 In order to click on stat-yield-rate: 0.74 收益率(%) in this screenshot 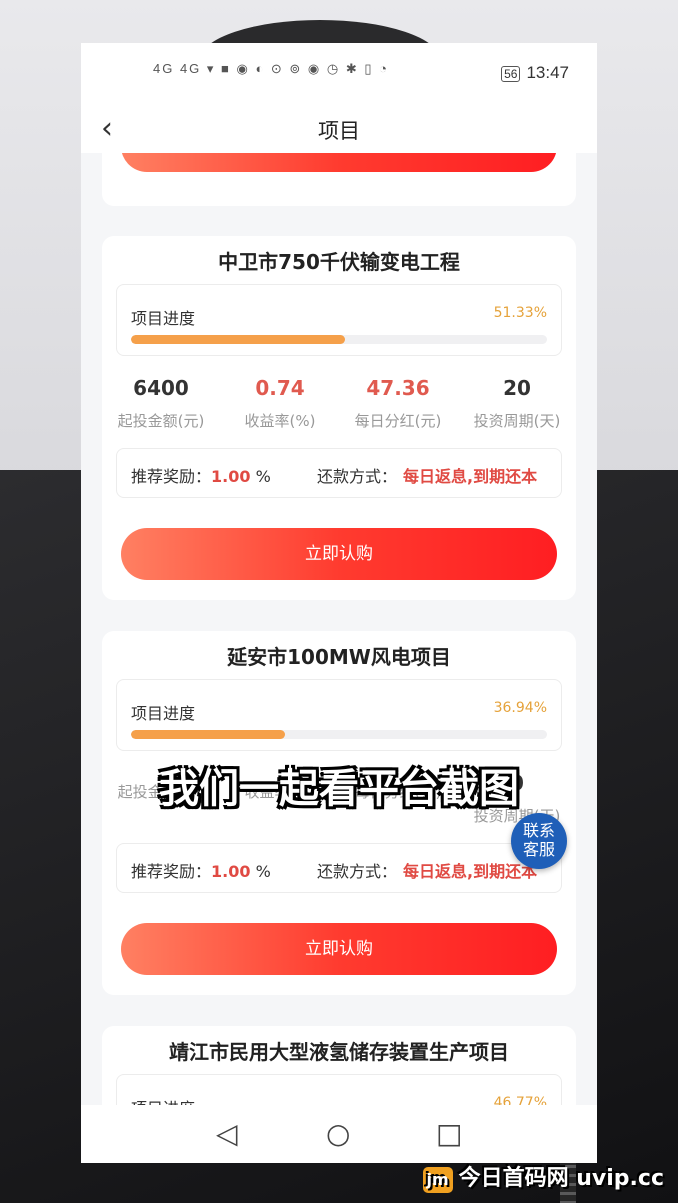, I will do `click(280, 403)`.